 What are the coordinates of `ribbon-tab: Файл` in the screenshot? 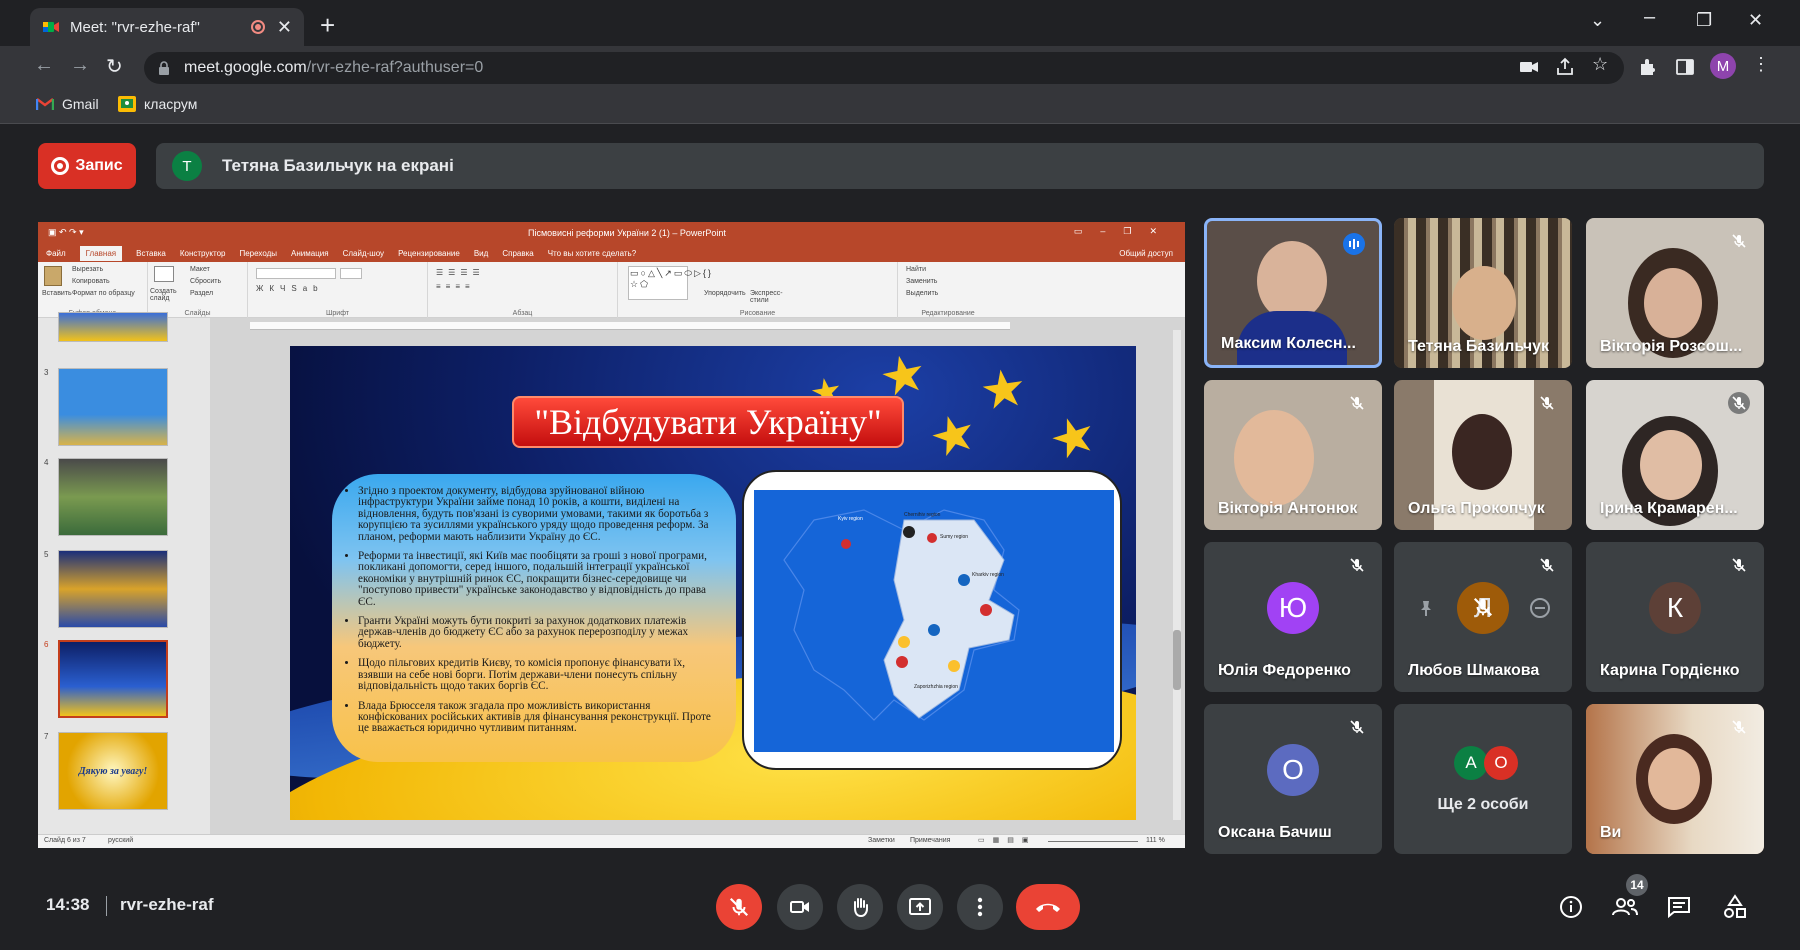 It's located at (56, 253).